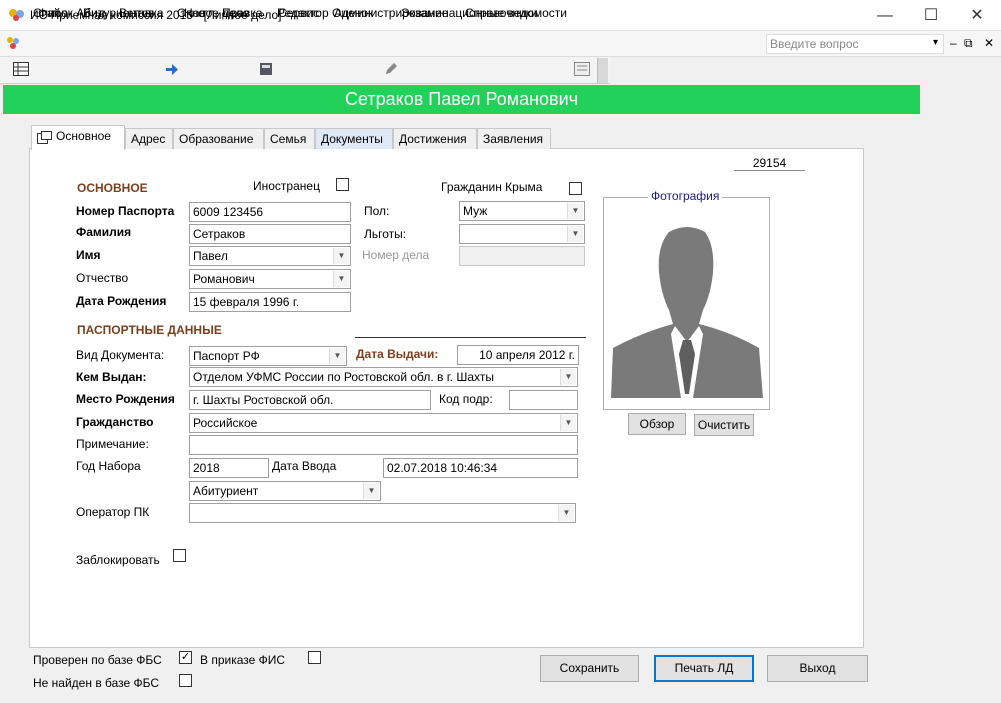  What do you see at coordinates (704, 668) in the screenshot?
I see `print-case-button: Печать ЛД` at bounding box center [704, 668].